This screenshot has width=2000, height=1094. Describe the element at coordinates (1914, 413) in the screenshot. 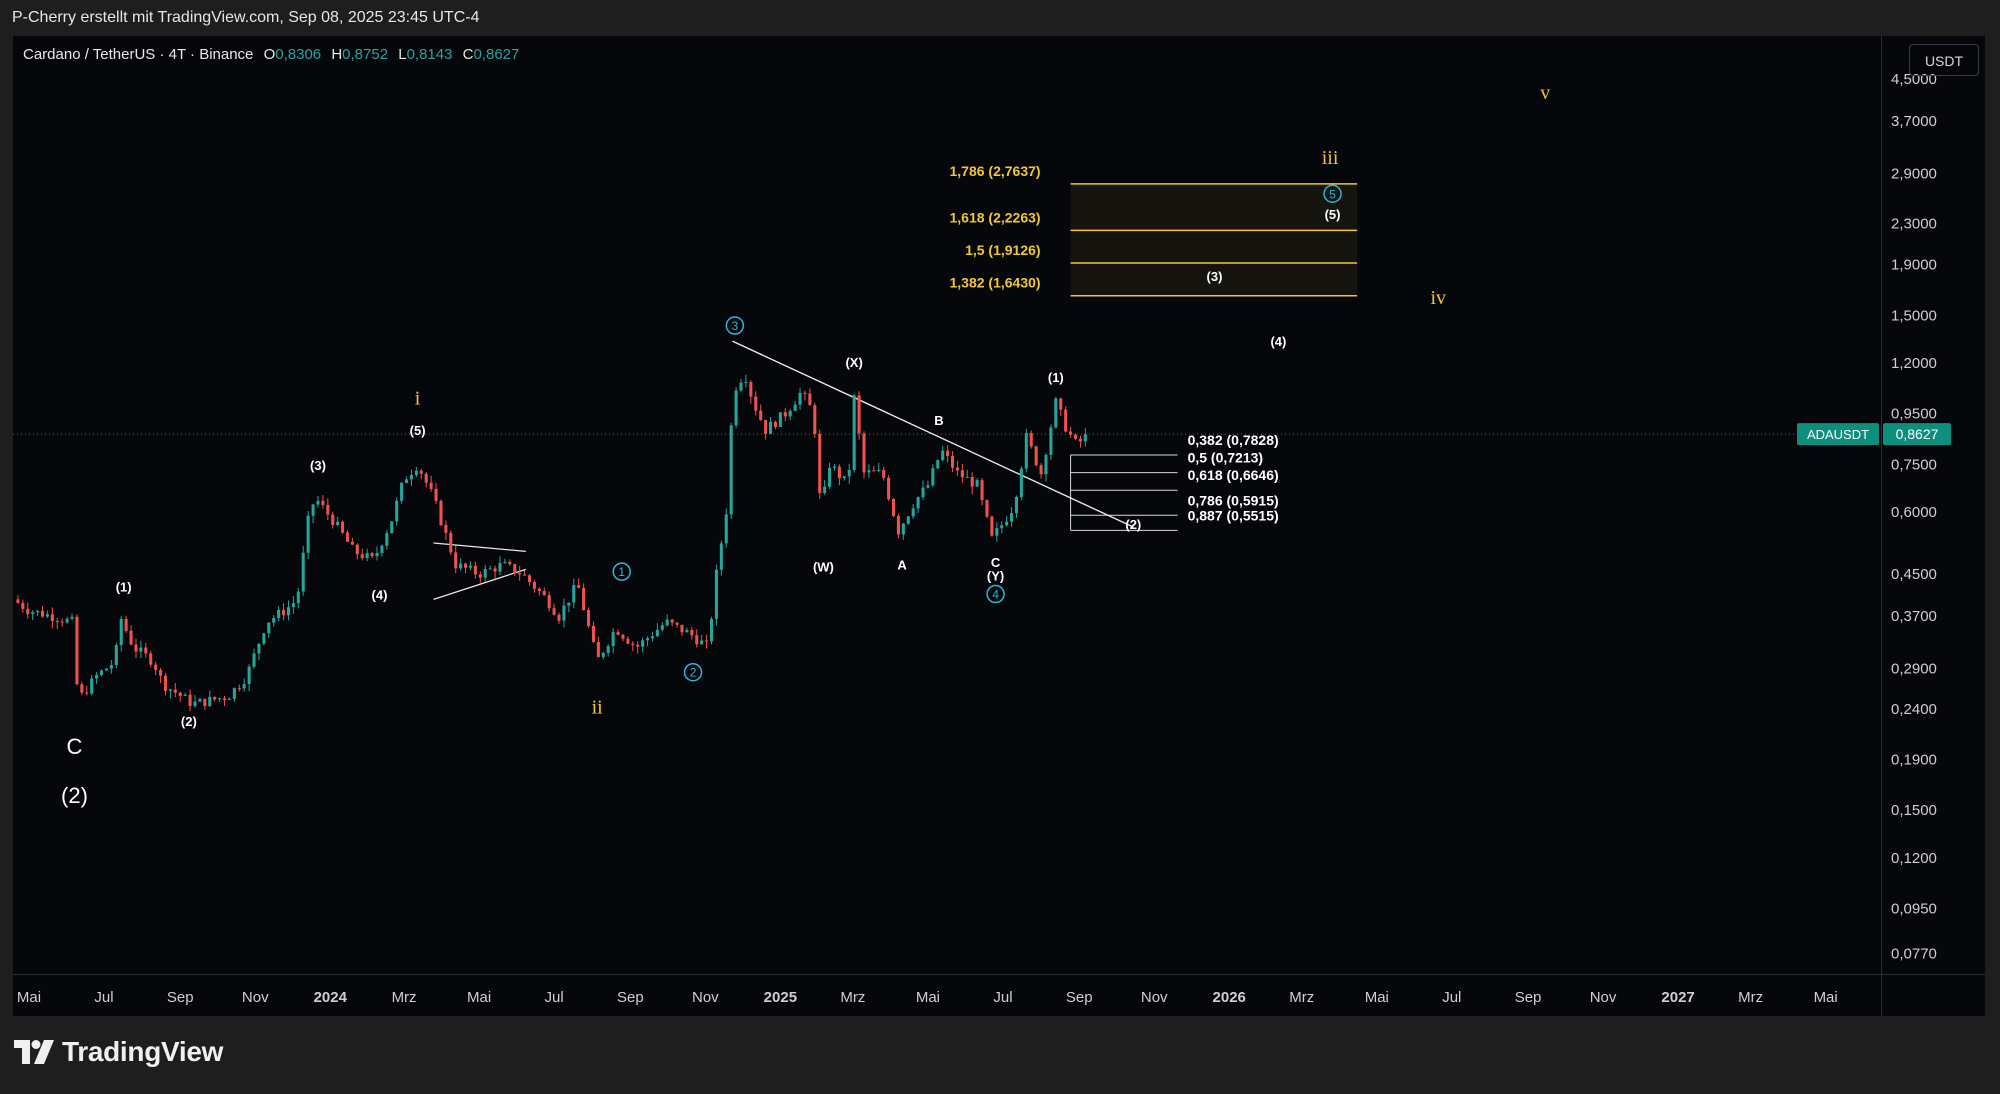

I see `y-tick-label: 0,9500` at that location.